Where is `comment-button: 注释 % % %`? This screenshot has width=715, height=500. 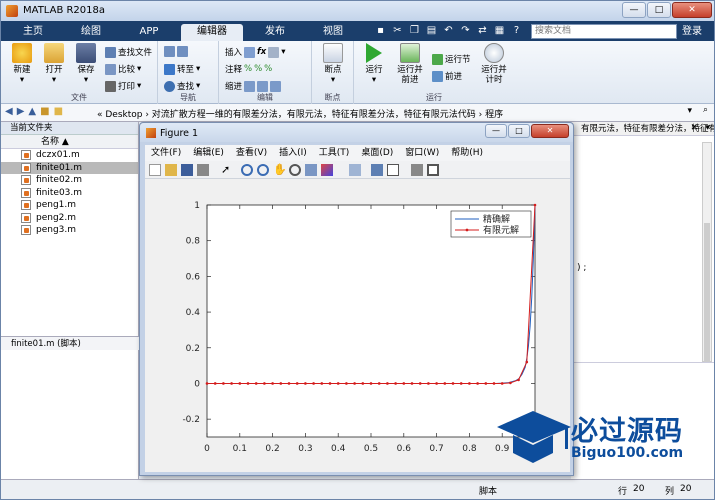
comment-button: 注释 % % % is located at coordinates (248, 69).